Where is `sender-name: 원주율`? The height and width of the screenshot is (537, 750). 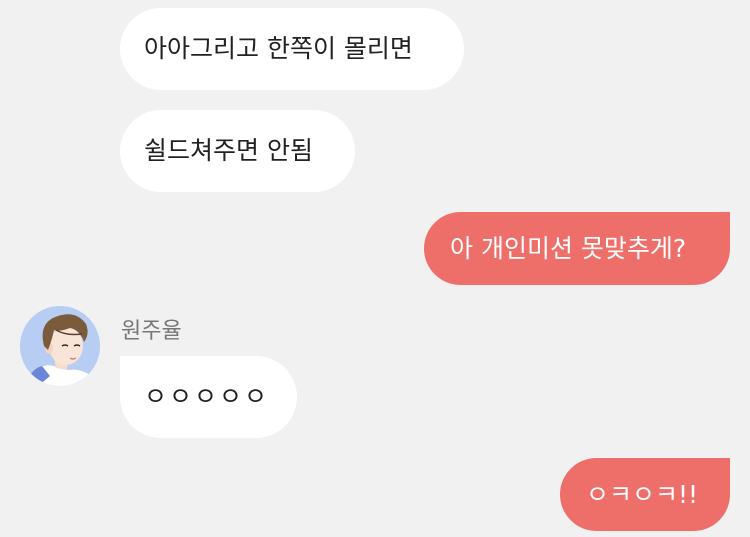
sender-name: 원주율 is located at coordinates (151, 331).